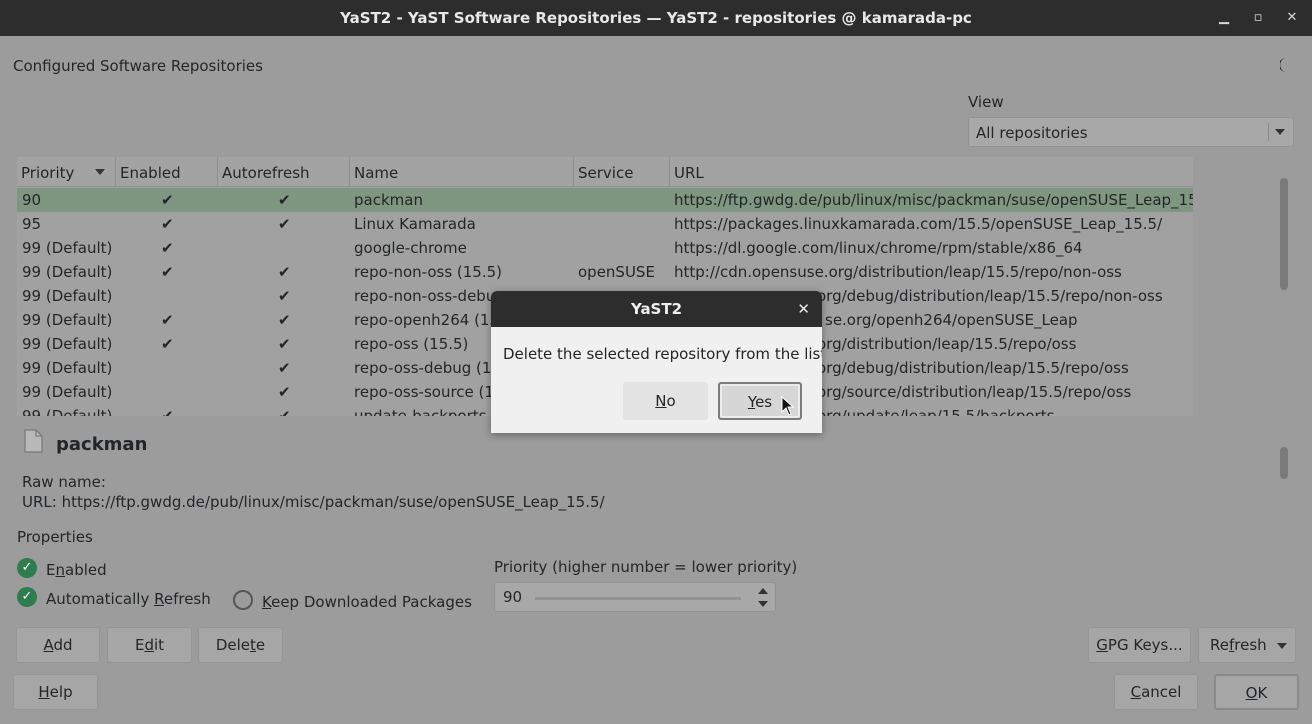  I want to click on maximize-icon: ▫, so click(1258, 18).